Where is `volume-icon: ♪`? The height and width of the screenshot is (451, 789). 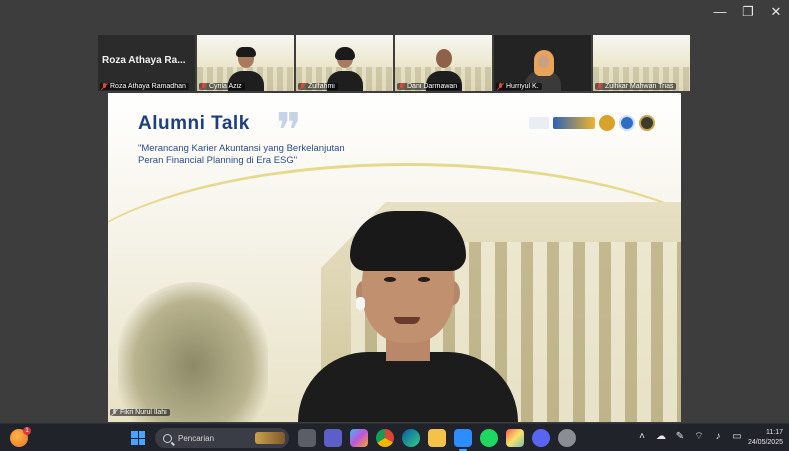
volume-icon: ♪ is located at coordinates (718, 437).